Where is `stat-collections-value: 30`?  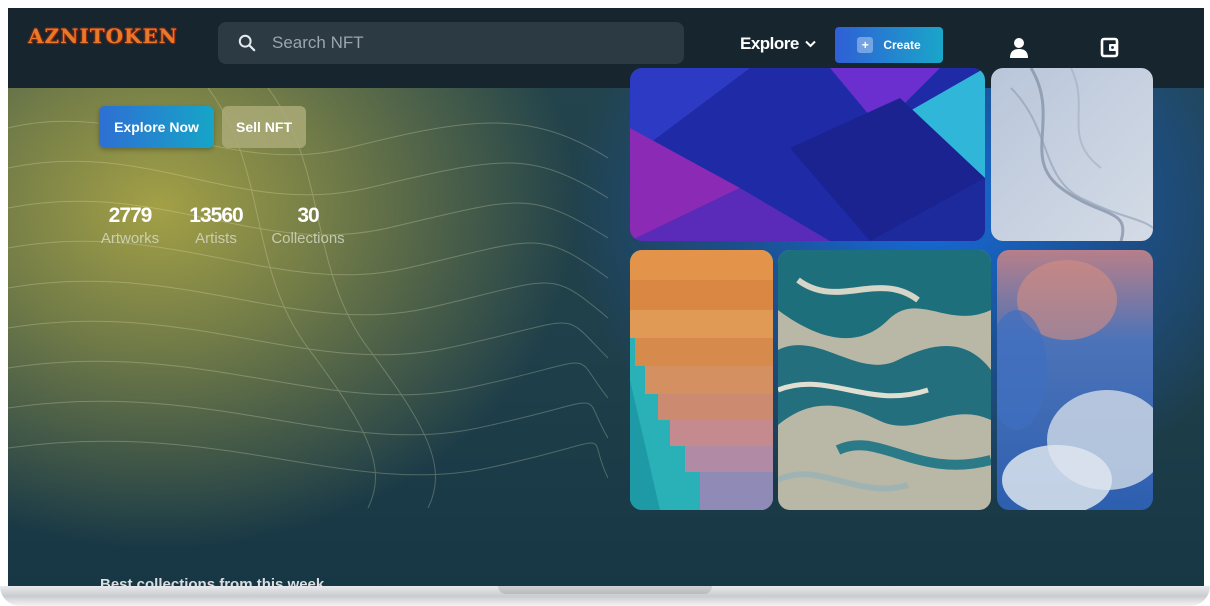 stat-collections-value: 30 is located at coordinates (308, 215).